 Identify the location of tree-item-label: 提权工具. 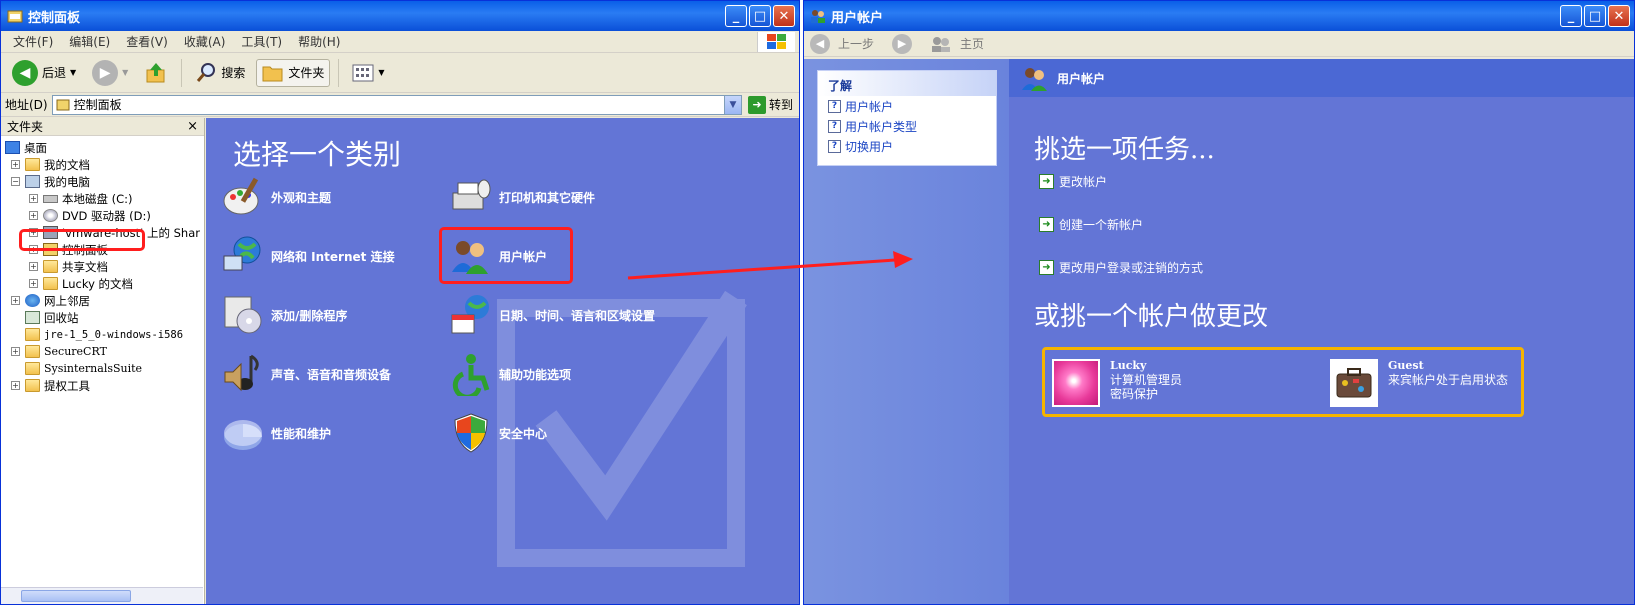
(67, 385).